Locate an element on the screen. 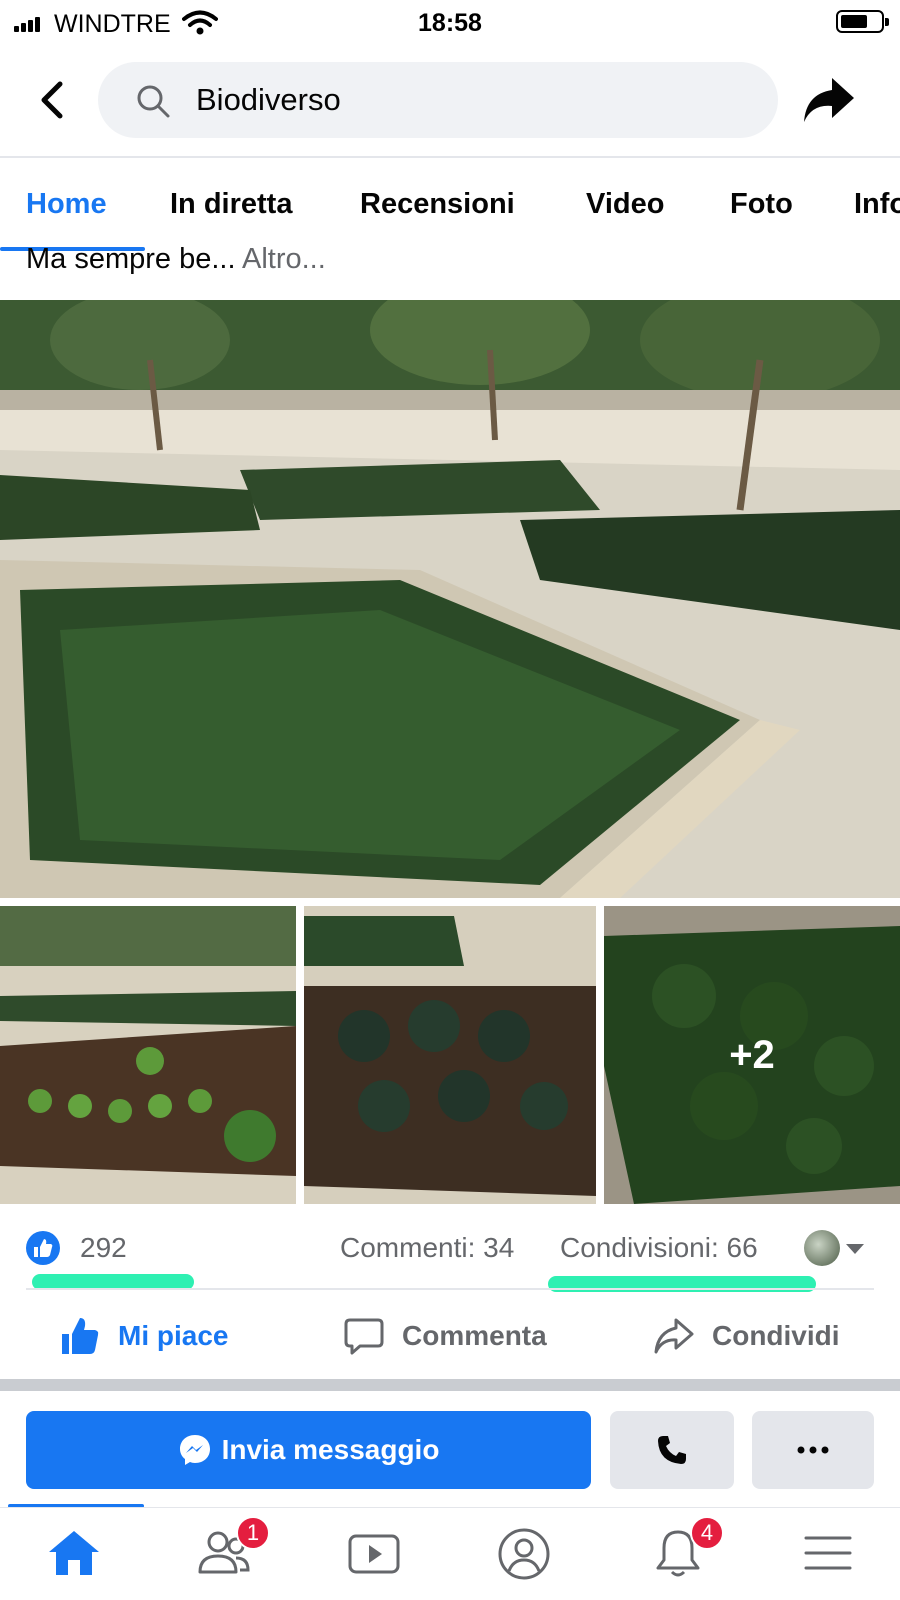  battery-icon is located at coordinates (862, 21).